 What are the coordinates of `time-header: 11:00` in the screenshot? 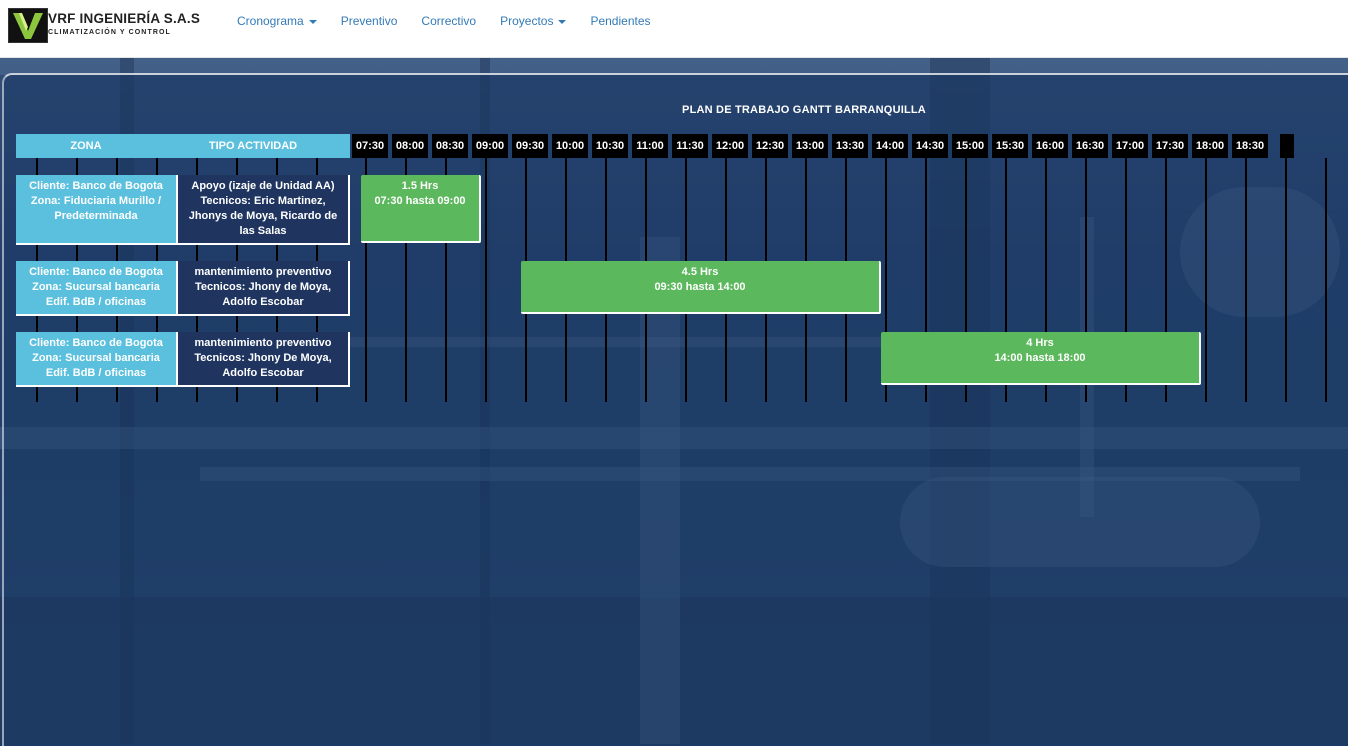 It's located at (650, 146).